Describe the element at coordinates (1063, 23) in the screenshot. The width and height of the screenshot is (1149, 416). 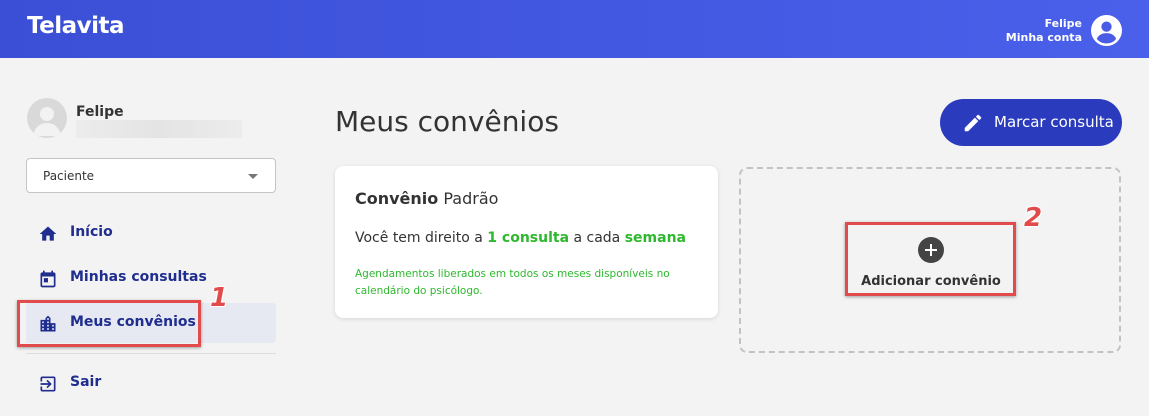
I see `account-user-name: Felipe` at that location.